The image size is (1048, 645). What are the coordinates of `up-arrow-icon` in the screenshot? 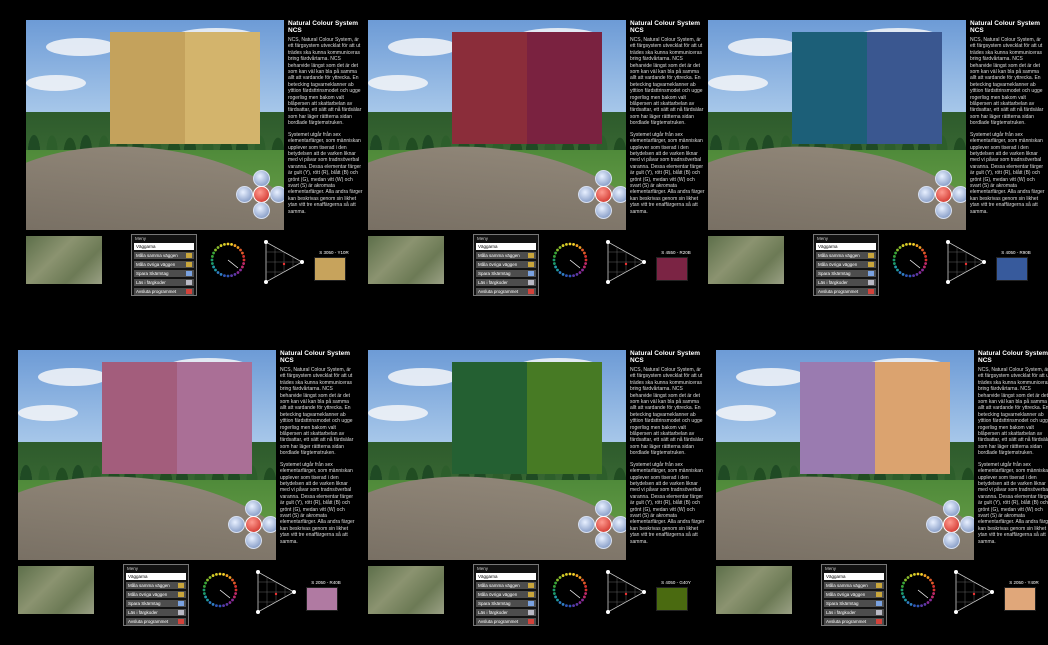 It's located at (603, 508).